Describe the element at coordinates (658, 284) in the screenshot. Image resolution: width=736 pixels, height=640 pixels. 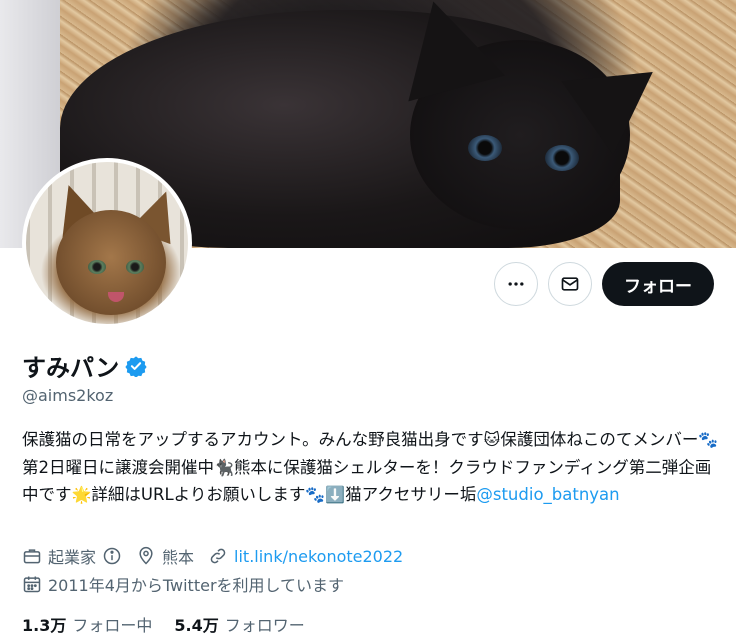
I see `follow-button: フォロー` at that location.